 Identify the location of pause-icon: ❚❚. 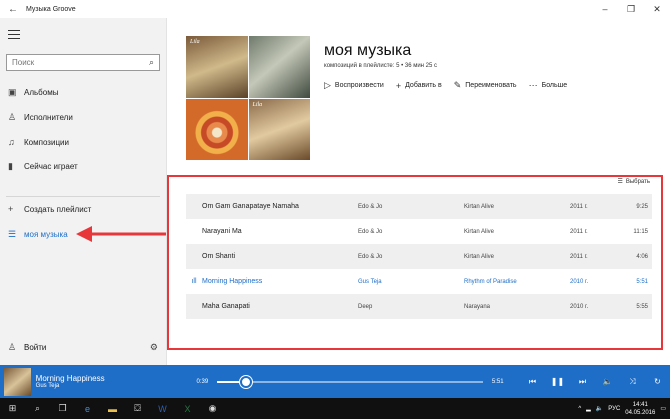
(557, 382).